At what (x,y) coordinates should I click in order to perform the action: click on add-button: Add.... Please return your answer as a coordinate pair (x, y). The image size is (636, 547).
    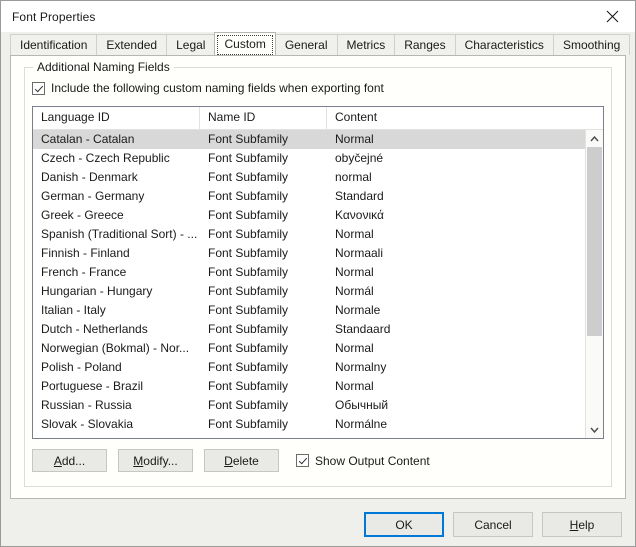
    Looking at the image, I should click on (69, 460).